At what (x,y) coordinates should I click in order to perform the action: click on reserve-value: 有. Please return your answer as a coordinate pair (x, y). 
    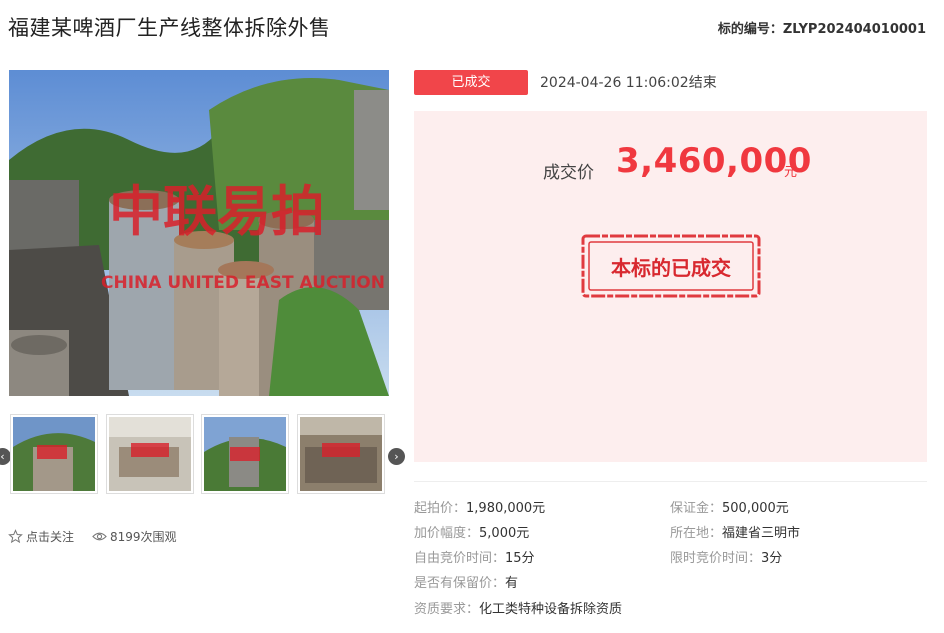
    Looking at the image, I should click on (512, 583).